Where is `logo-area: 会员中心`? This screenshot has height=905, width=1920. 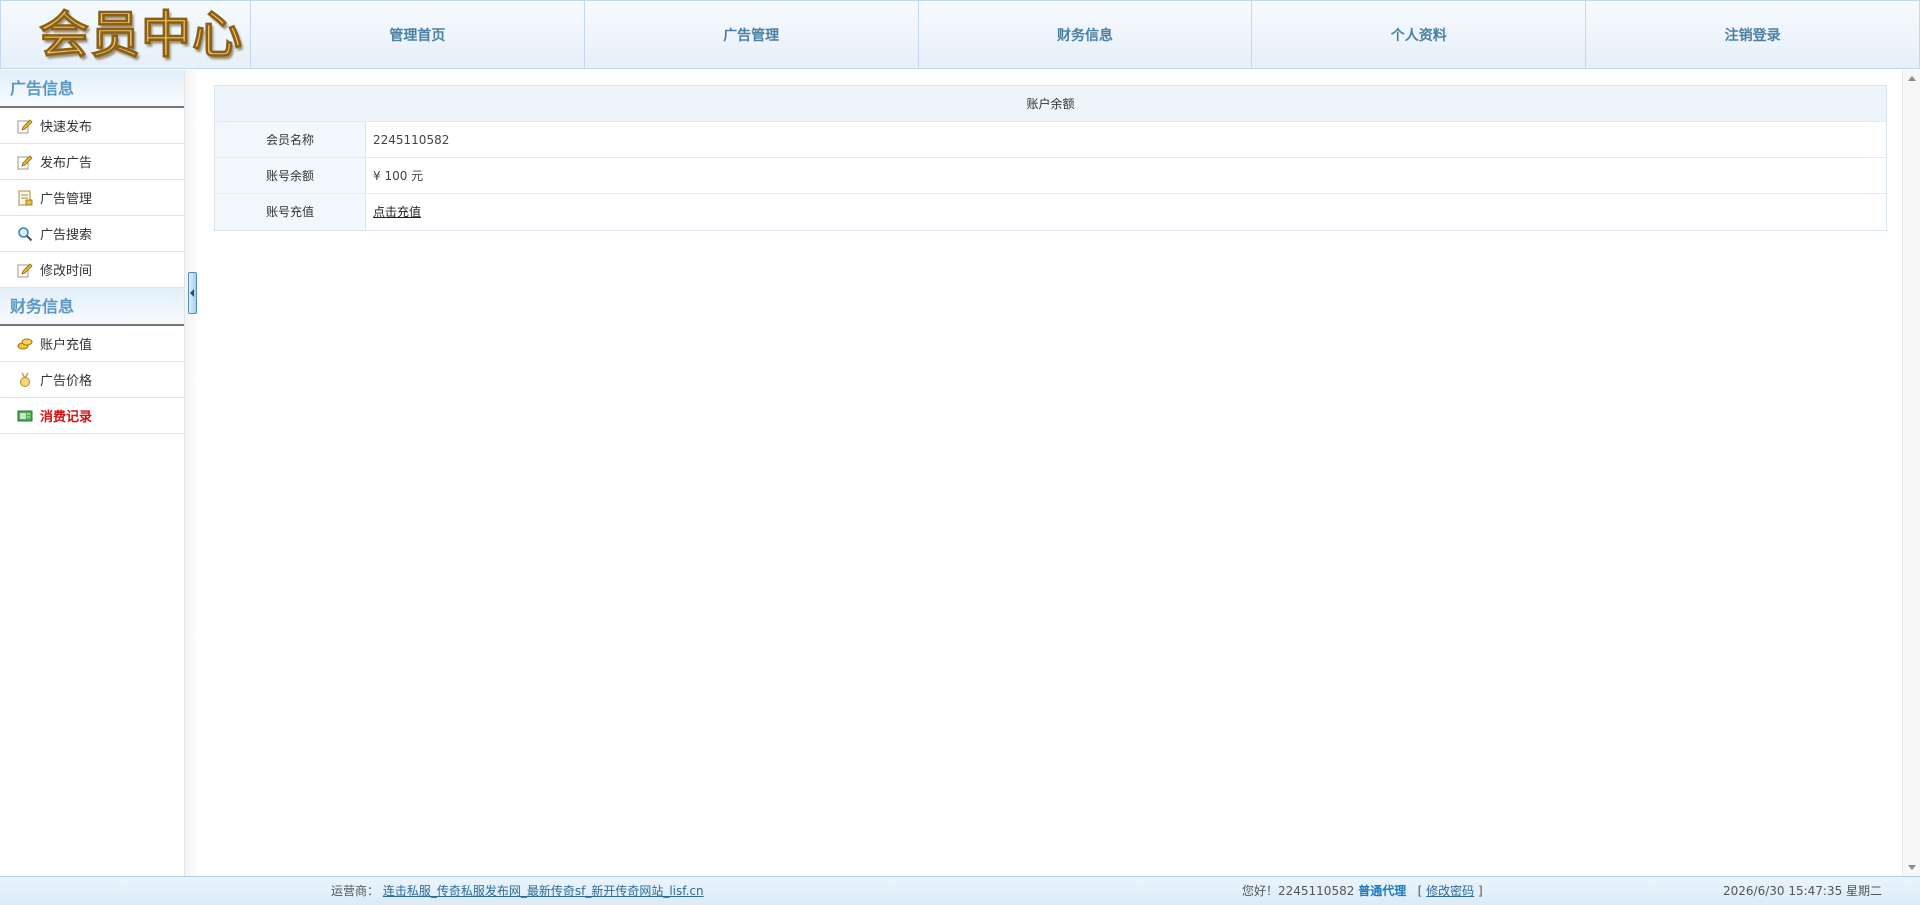
logo-area: 会员中心 is located at coordinates (125, 34).